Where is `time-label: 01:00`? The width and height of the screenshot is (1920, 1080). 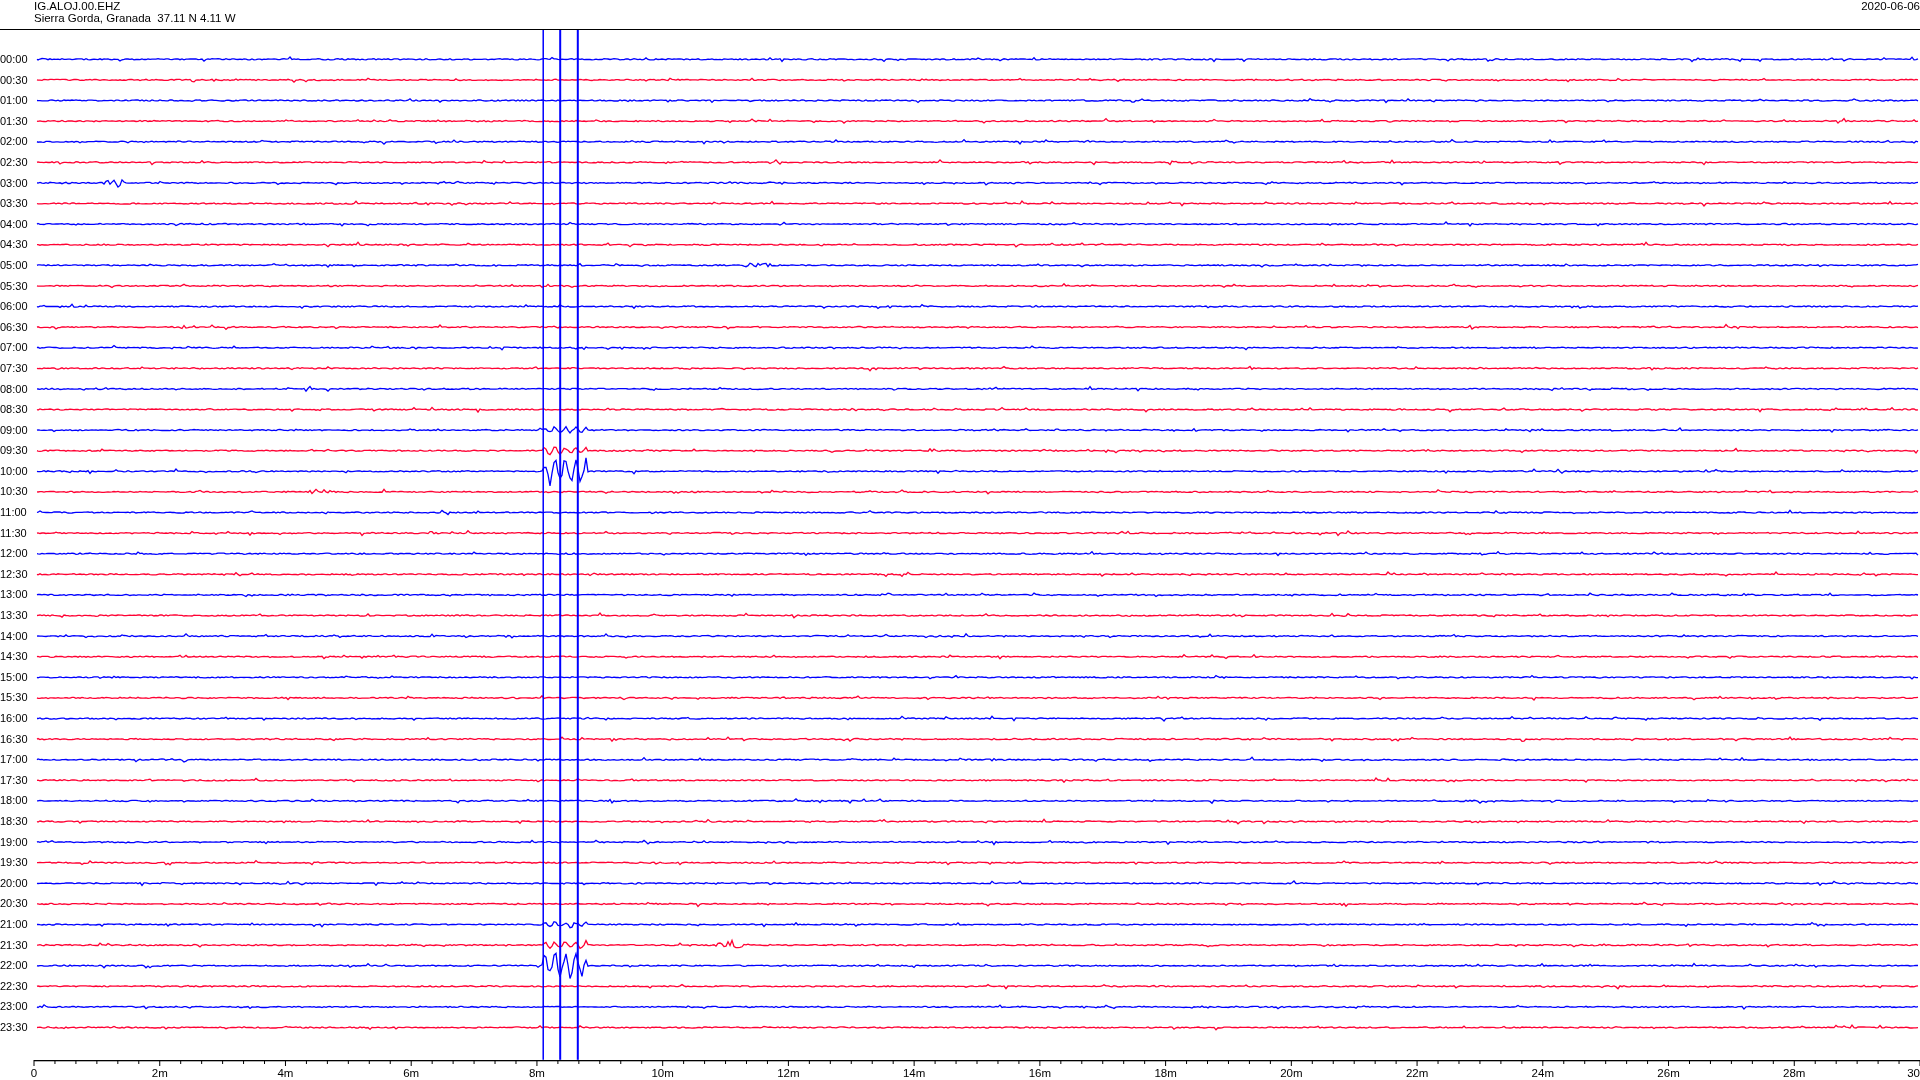
time-label: 01:00 is located at coordinates (14, 101).